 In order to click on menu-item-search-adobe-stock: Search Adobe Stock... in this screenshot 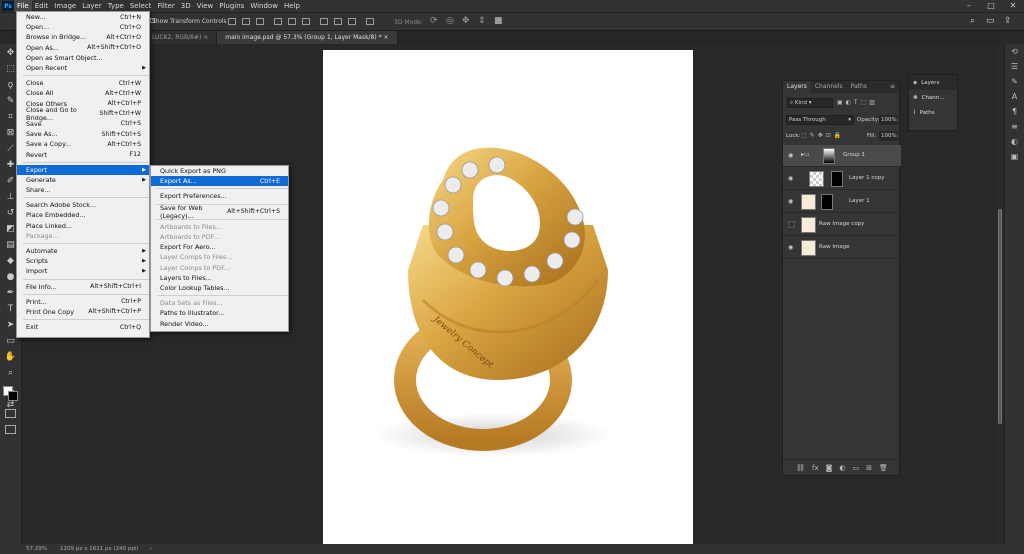, I will do `click(83, 205)`.